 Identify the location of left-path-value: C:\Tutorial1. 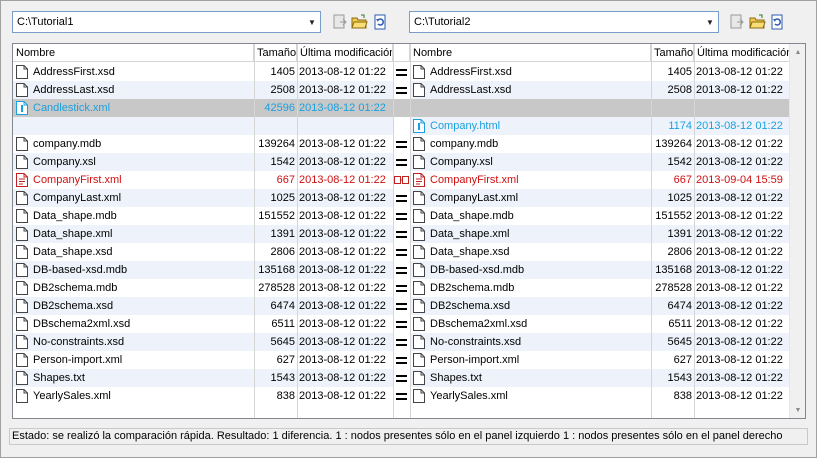
(45, 22).